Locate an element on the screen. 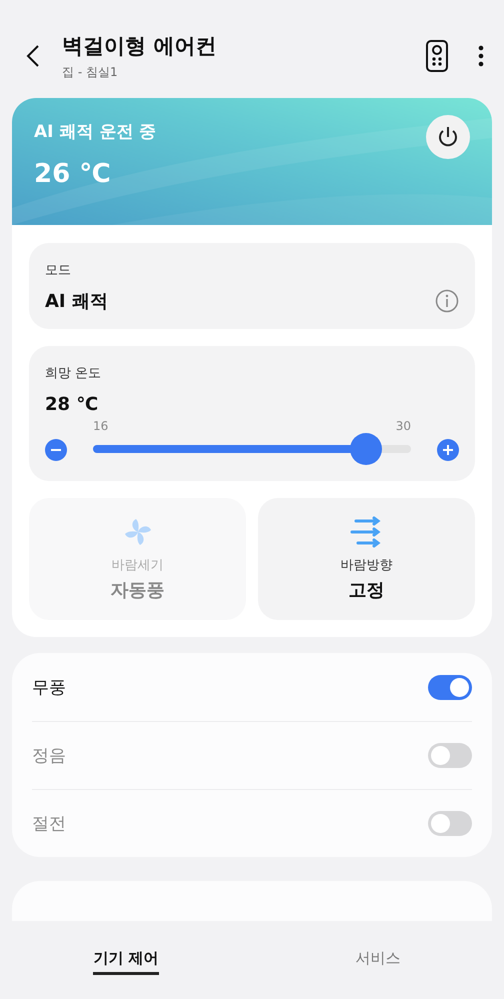 The height and width of the screenshot is (999, 504). status-label: AI 쾌적 운전 중 is located at coordinates (95, 132).